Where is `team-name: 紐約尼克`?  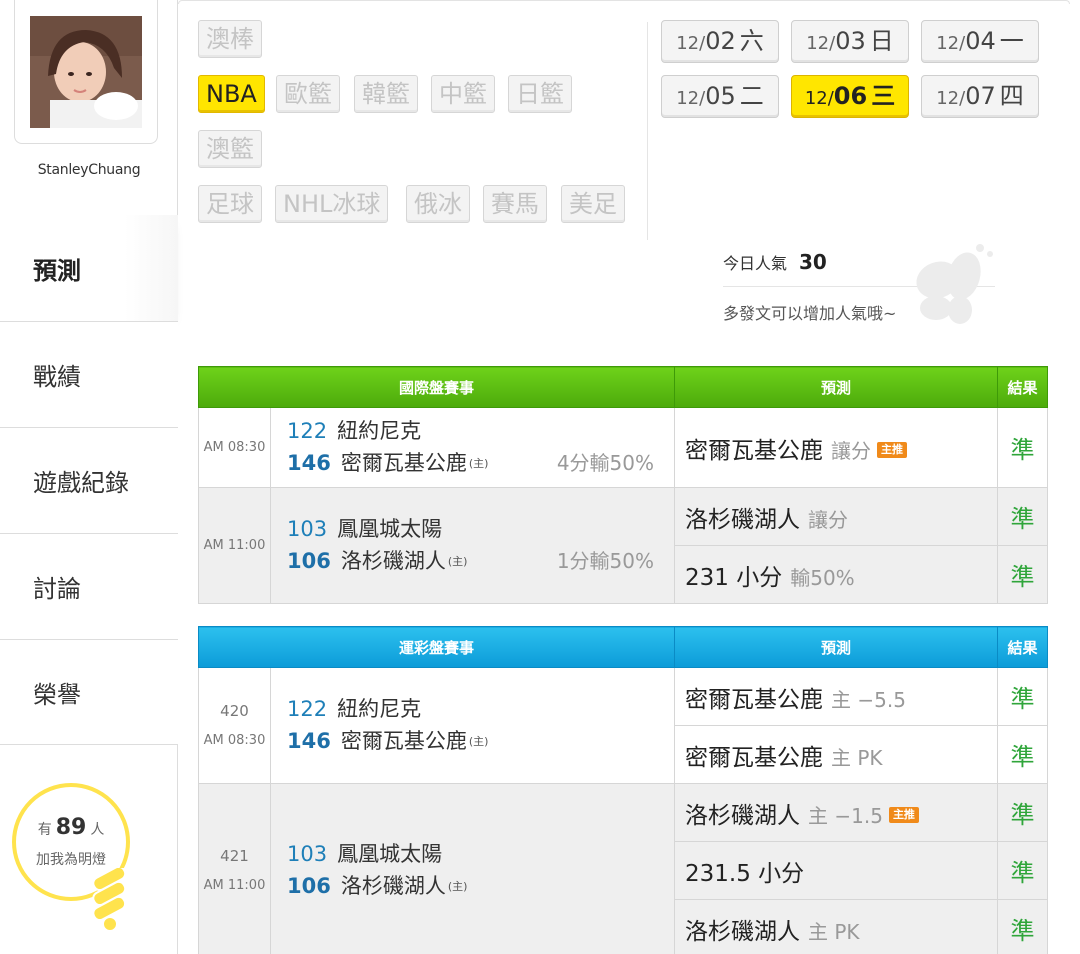
team-name: 紐約尼克 is located at coordinates (379, 709).